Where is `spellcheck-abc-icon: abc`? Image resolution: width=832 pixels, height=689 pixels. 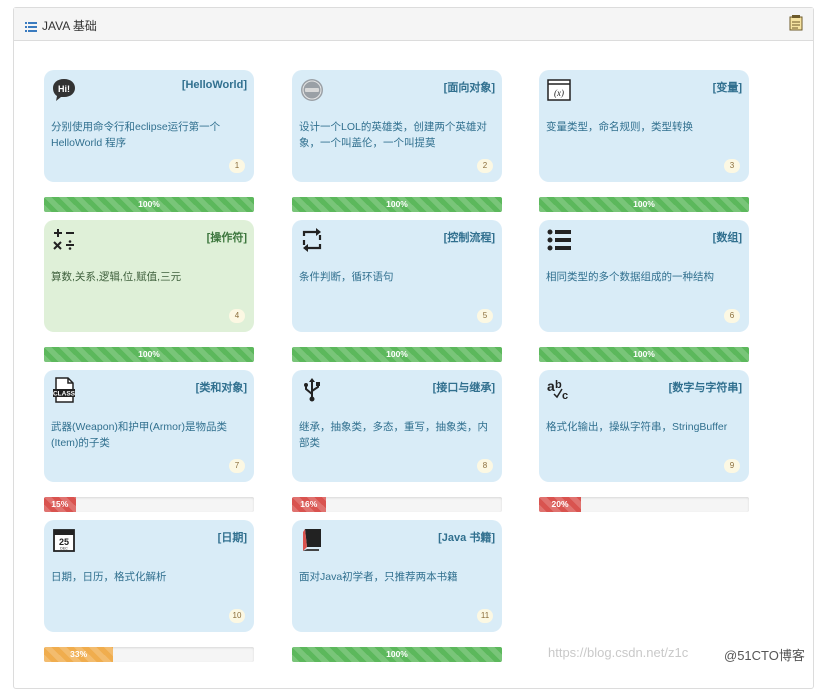 spellcheck-abc-icon: abc is located at coordinates (559, 390).